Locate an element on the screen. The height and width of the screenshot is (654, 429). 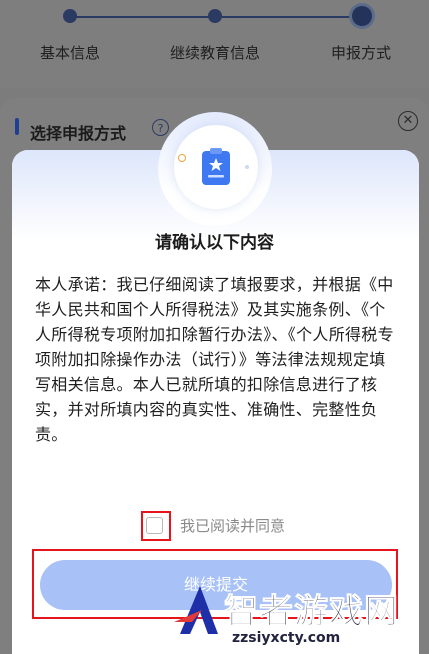
close-circle-icon: ✕ is located at coordinates (408, 121).